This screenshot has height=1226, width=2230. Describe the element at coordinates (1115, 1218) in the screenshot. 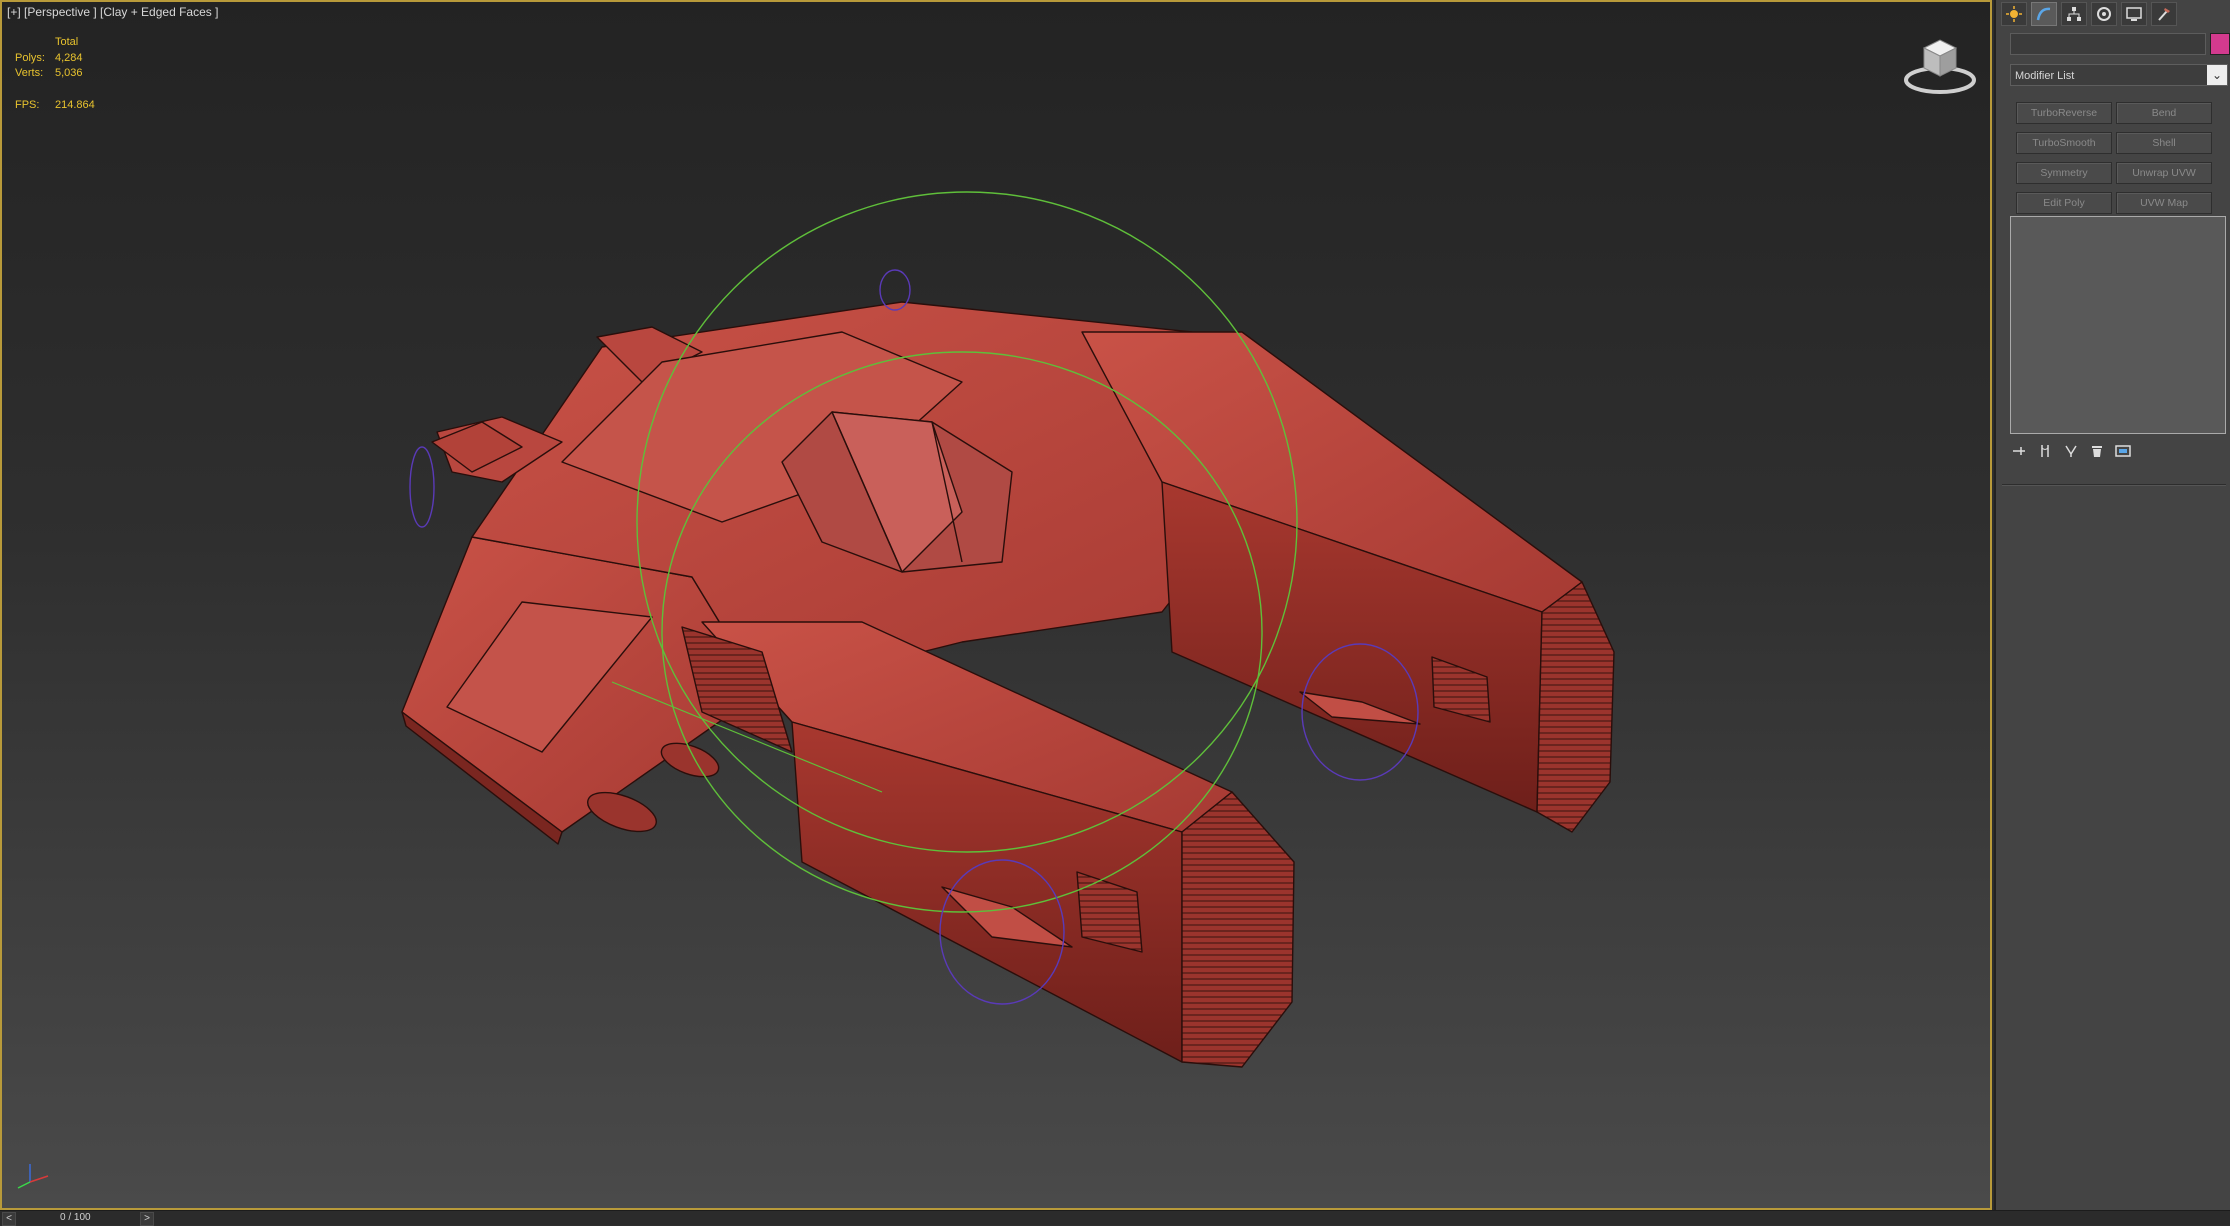

I see `time-slider: < 0 / 100 >` at that location.